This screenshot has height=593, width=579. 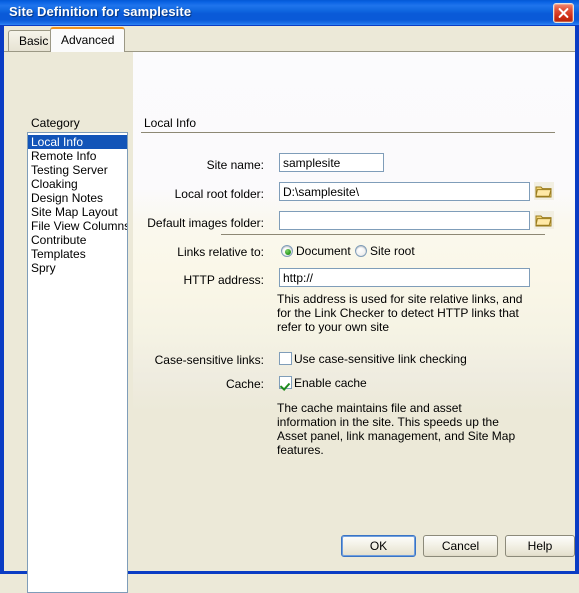 I want to click on sidebar-item-design-notes: Design Notes, so click(x=77, y=198).